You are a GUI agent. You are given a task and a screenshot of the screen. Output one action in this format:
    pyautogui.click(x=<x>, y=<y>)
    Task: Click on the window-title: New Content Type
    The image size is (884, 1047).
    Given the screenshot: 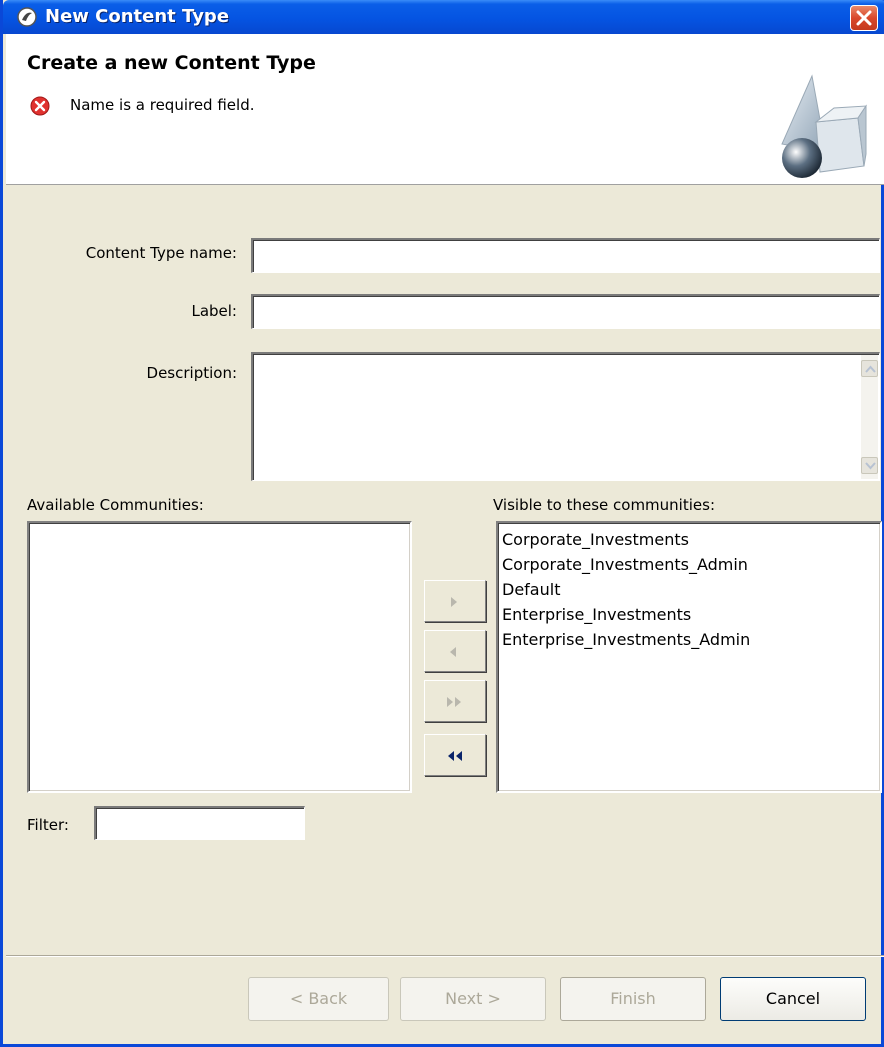 What is the action you would take?
    pyautogui.click(x=137, y=16)
    